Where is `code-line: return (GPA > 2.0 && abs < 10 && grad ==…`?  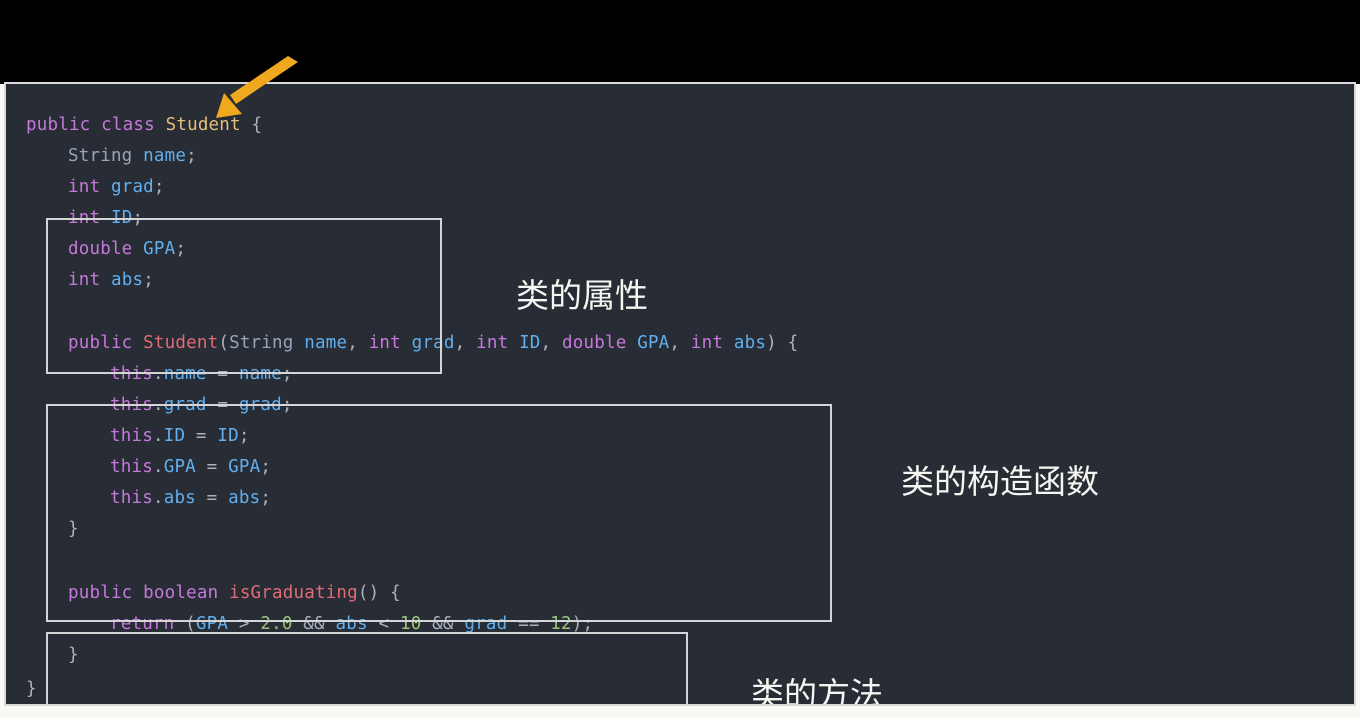
code-line: return (GPA > 2.0 && abs < 10 && grad ==… is located at coordinates (351, 624).